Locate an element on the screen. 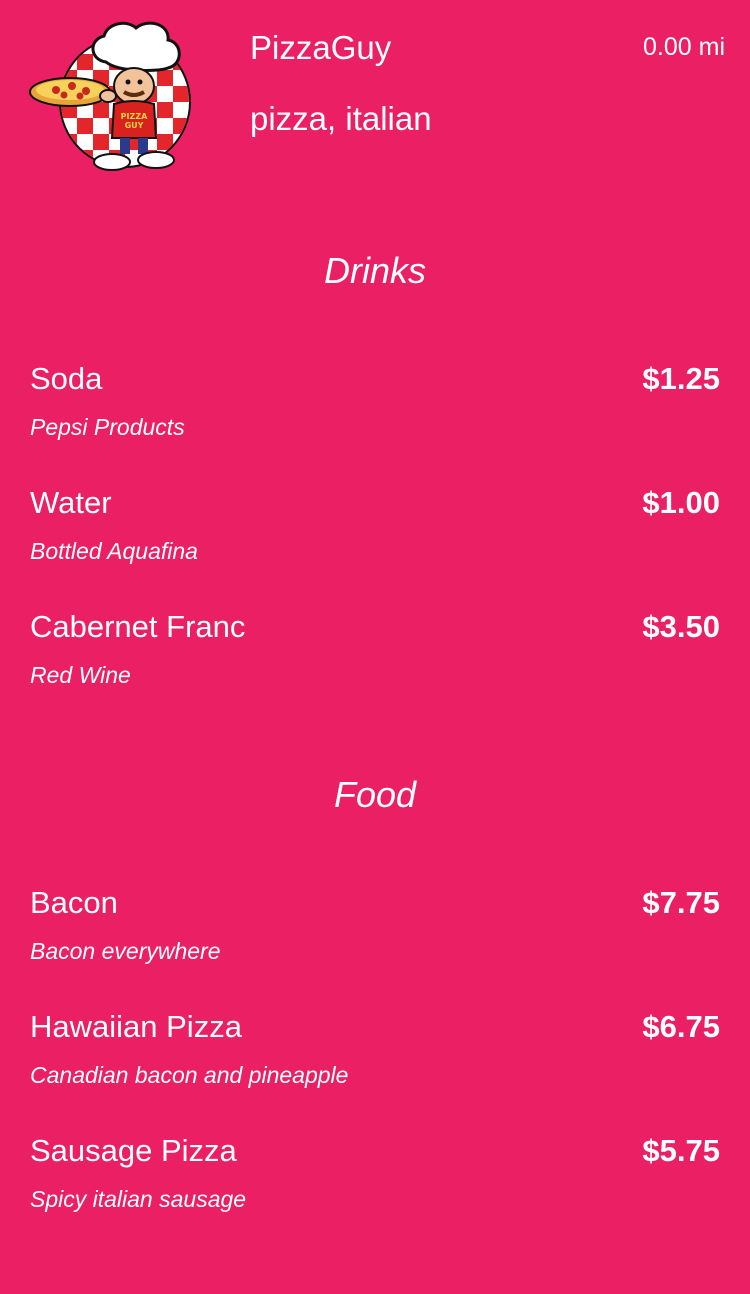 The width and height of the screenshot is (750, 1294). menu-item-description: Red Wine is located at coordinates (80, 675).